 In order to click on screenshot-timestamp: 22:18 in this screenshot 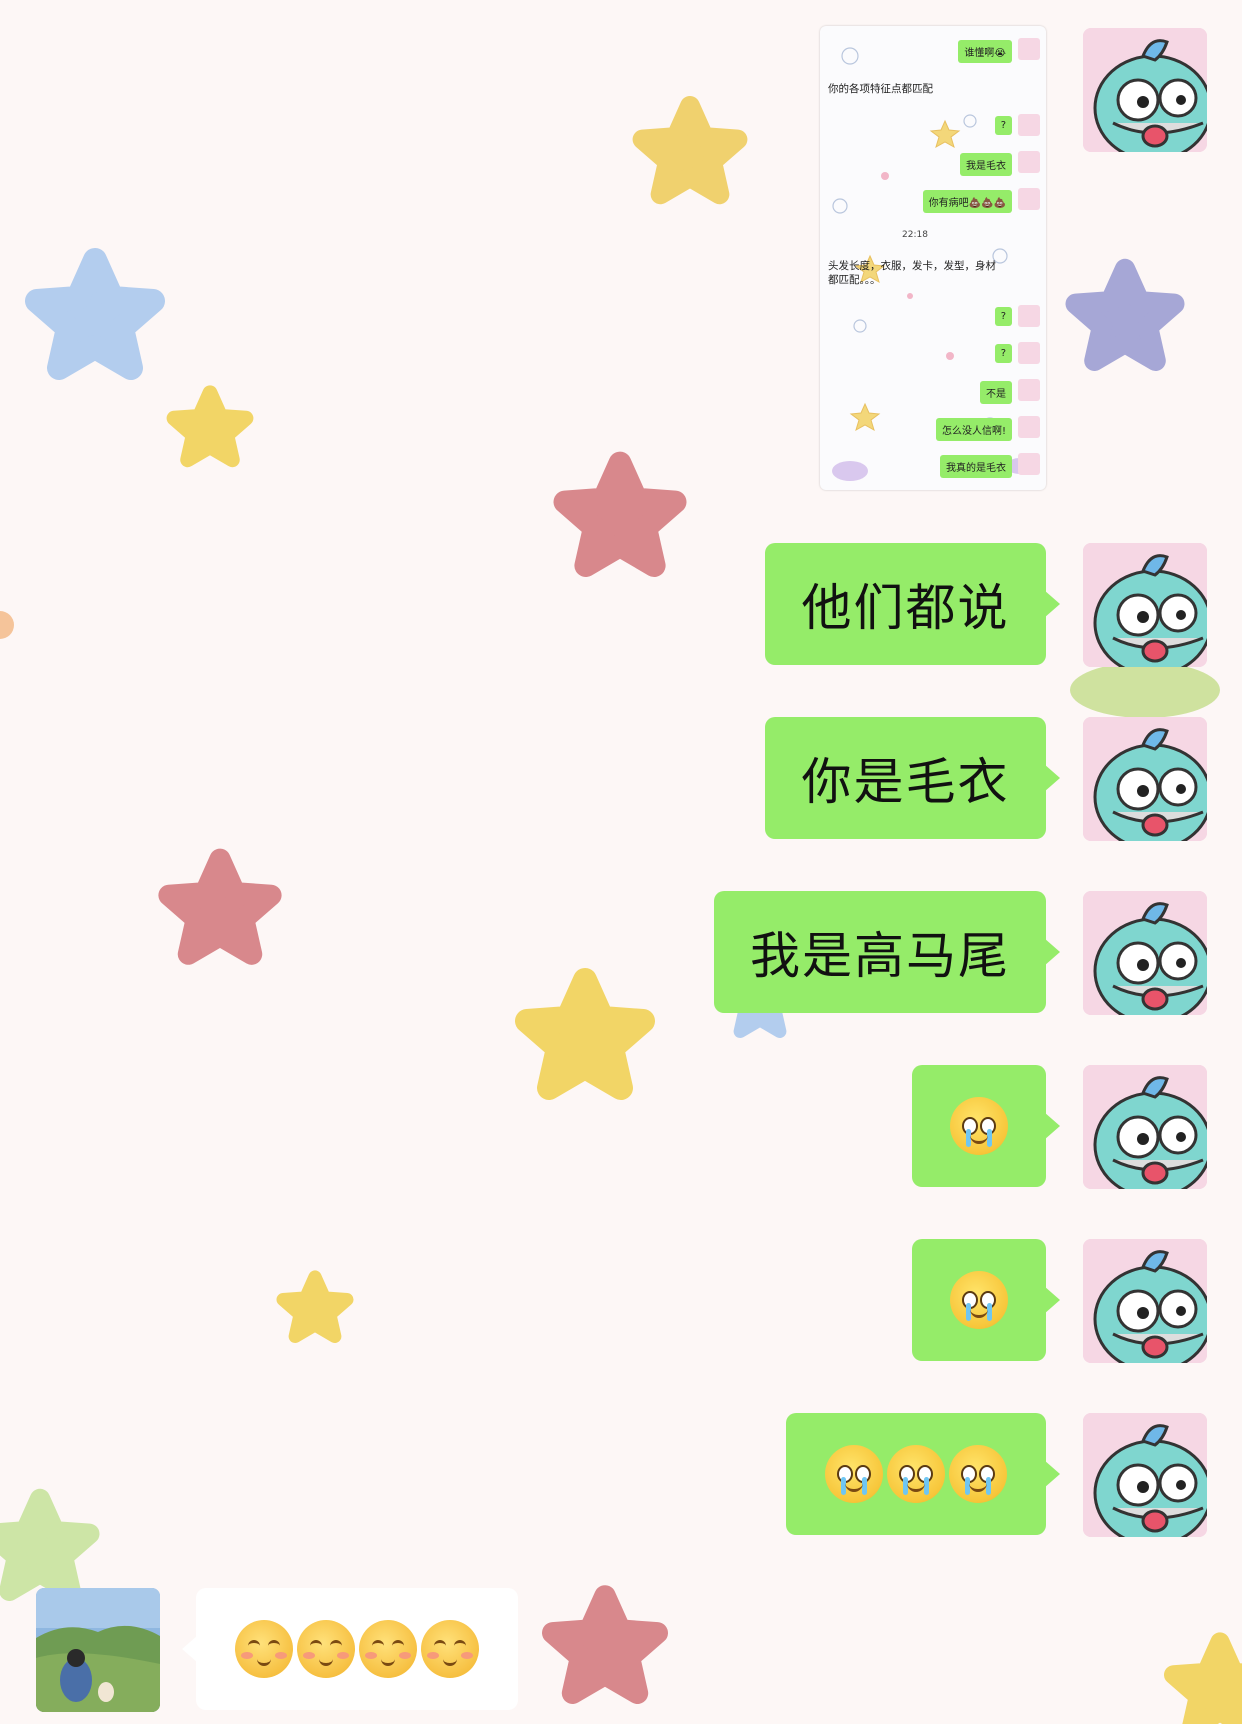, I will do `click(915, 235)`.